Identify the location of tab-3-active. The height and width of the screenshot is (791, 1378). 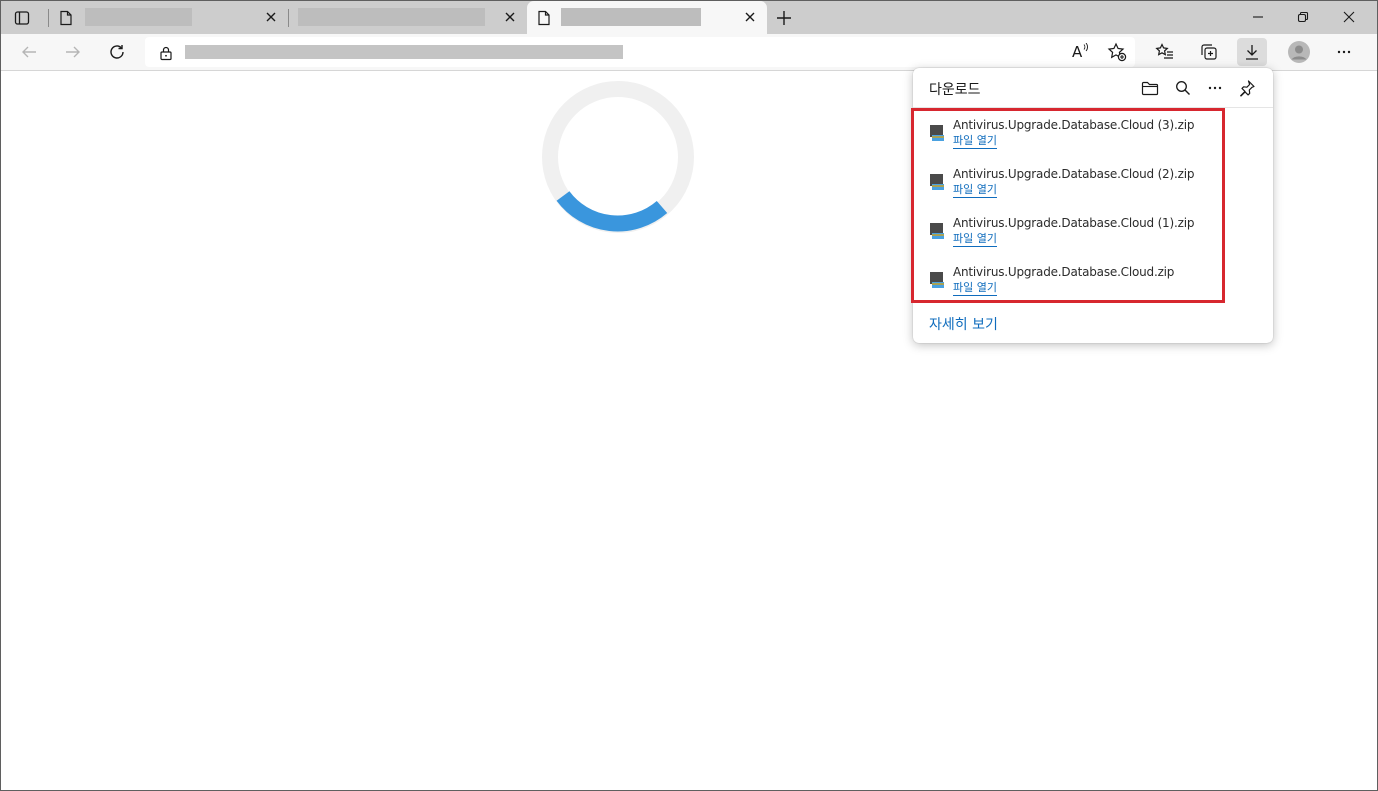
(647, 17).